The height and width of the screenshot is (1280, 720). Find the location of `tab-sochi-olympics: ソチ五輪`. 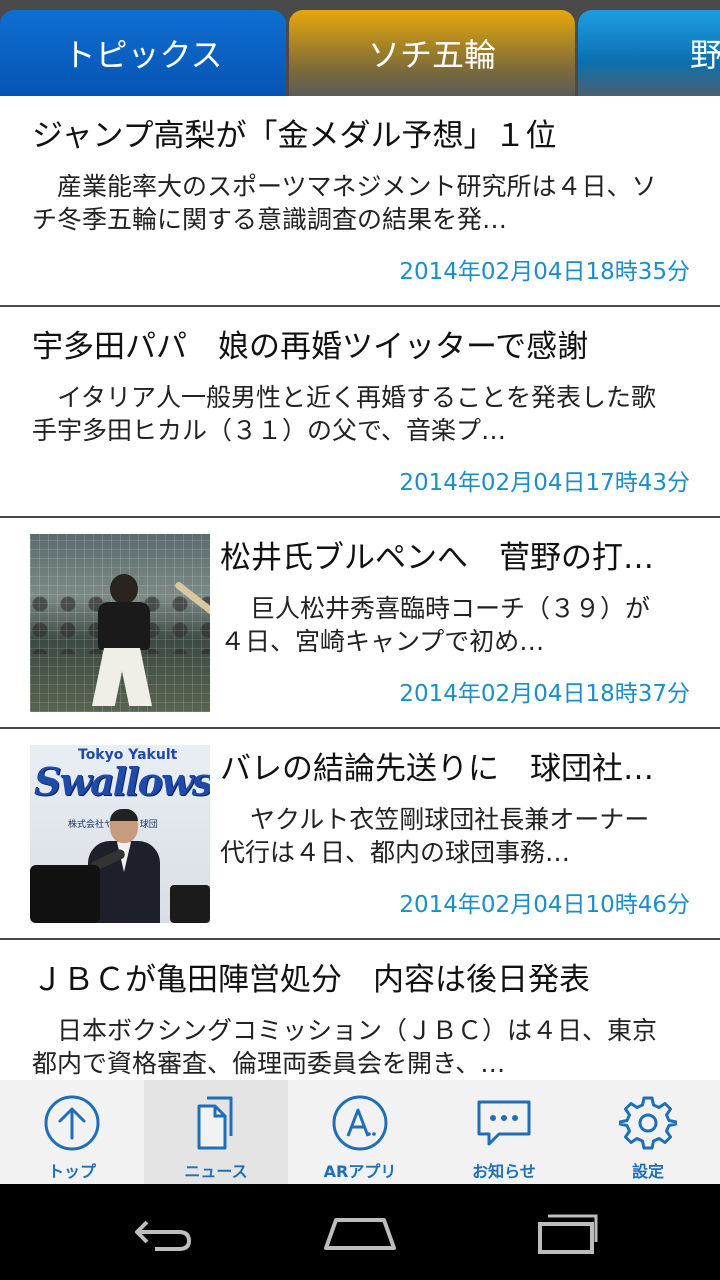

tab-sochi-olympics: ソチ五輪 is located at coordinates (432, 53).